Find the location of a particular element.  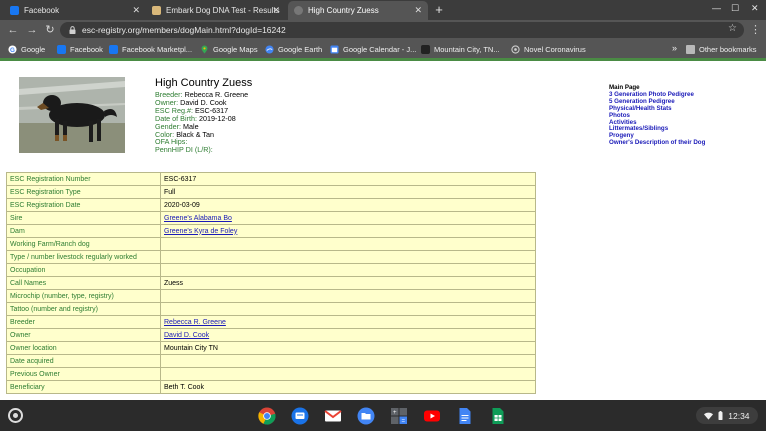

row-label: Tattoo (number and registry) is located at coordinates (83, 309).